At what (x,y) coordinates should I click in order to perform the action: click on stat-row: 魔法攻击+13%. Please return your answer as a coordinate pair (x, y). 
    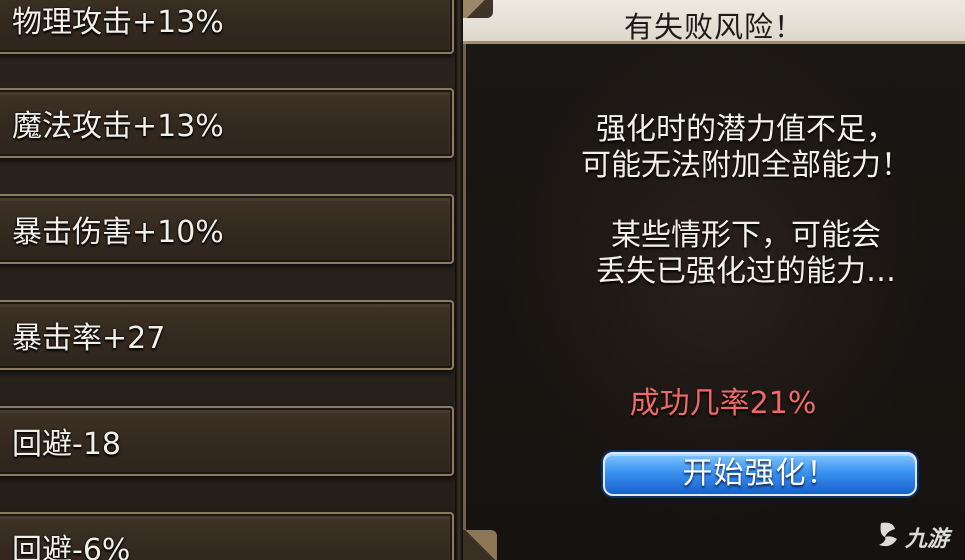
    Looking at the image, I should click on (227, 123).